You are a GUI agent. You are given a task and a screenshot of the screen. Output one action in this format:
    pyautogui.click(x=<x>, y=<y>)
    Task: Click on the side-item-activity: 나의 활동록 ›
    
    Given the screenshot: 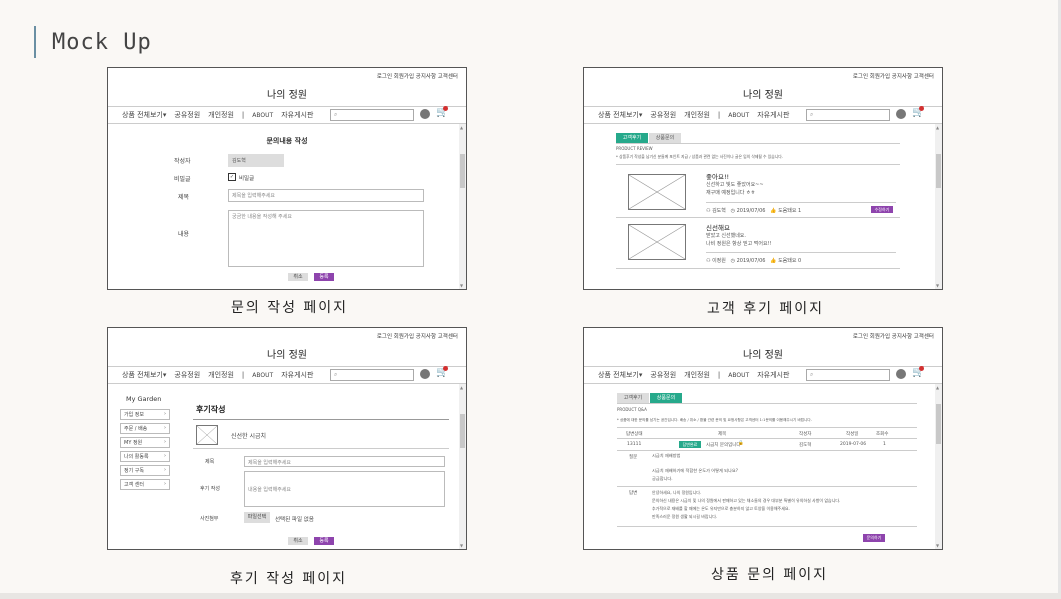 What is the action you would take?
    pyautogui.click(x=145, y=456)
    